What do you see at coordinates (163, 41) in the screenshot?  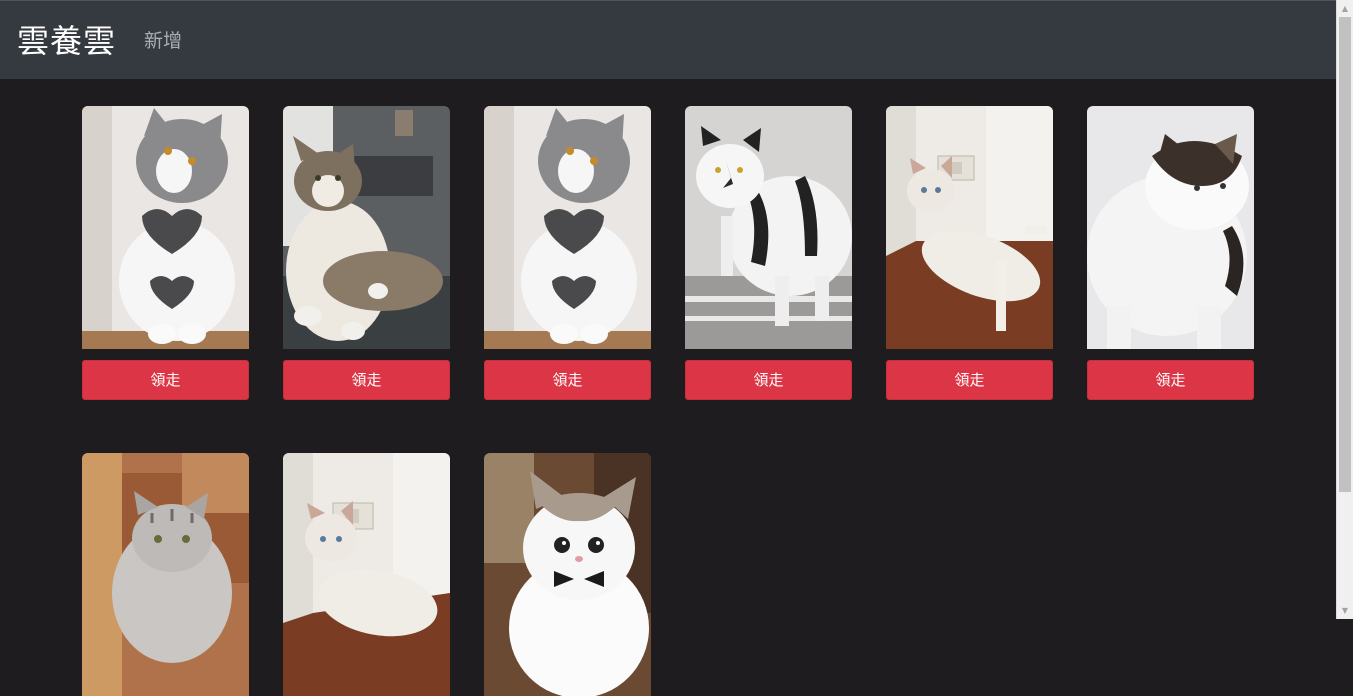 I see `nav-link-add: 新增` at bounding box center [163, 41].